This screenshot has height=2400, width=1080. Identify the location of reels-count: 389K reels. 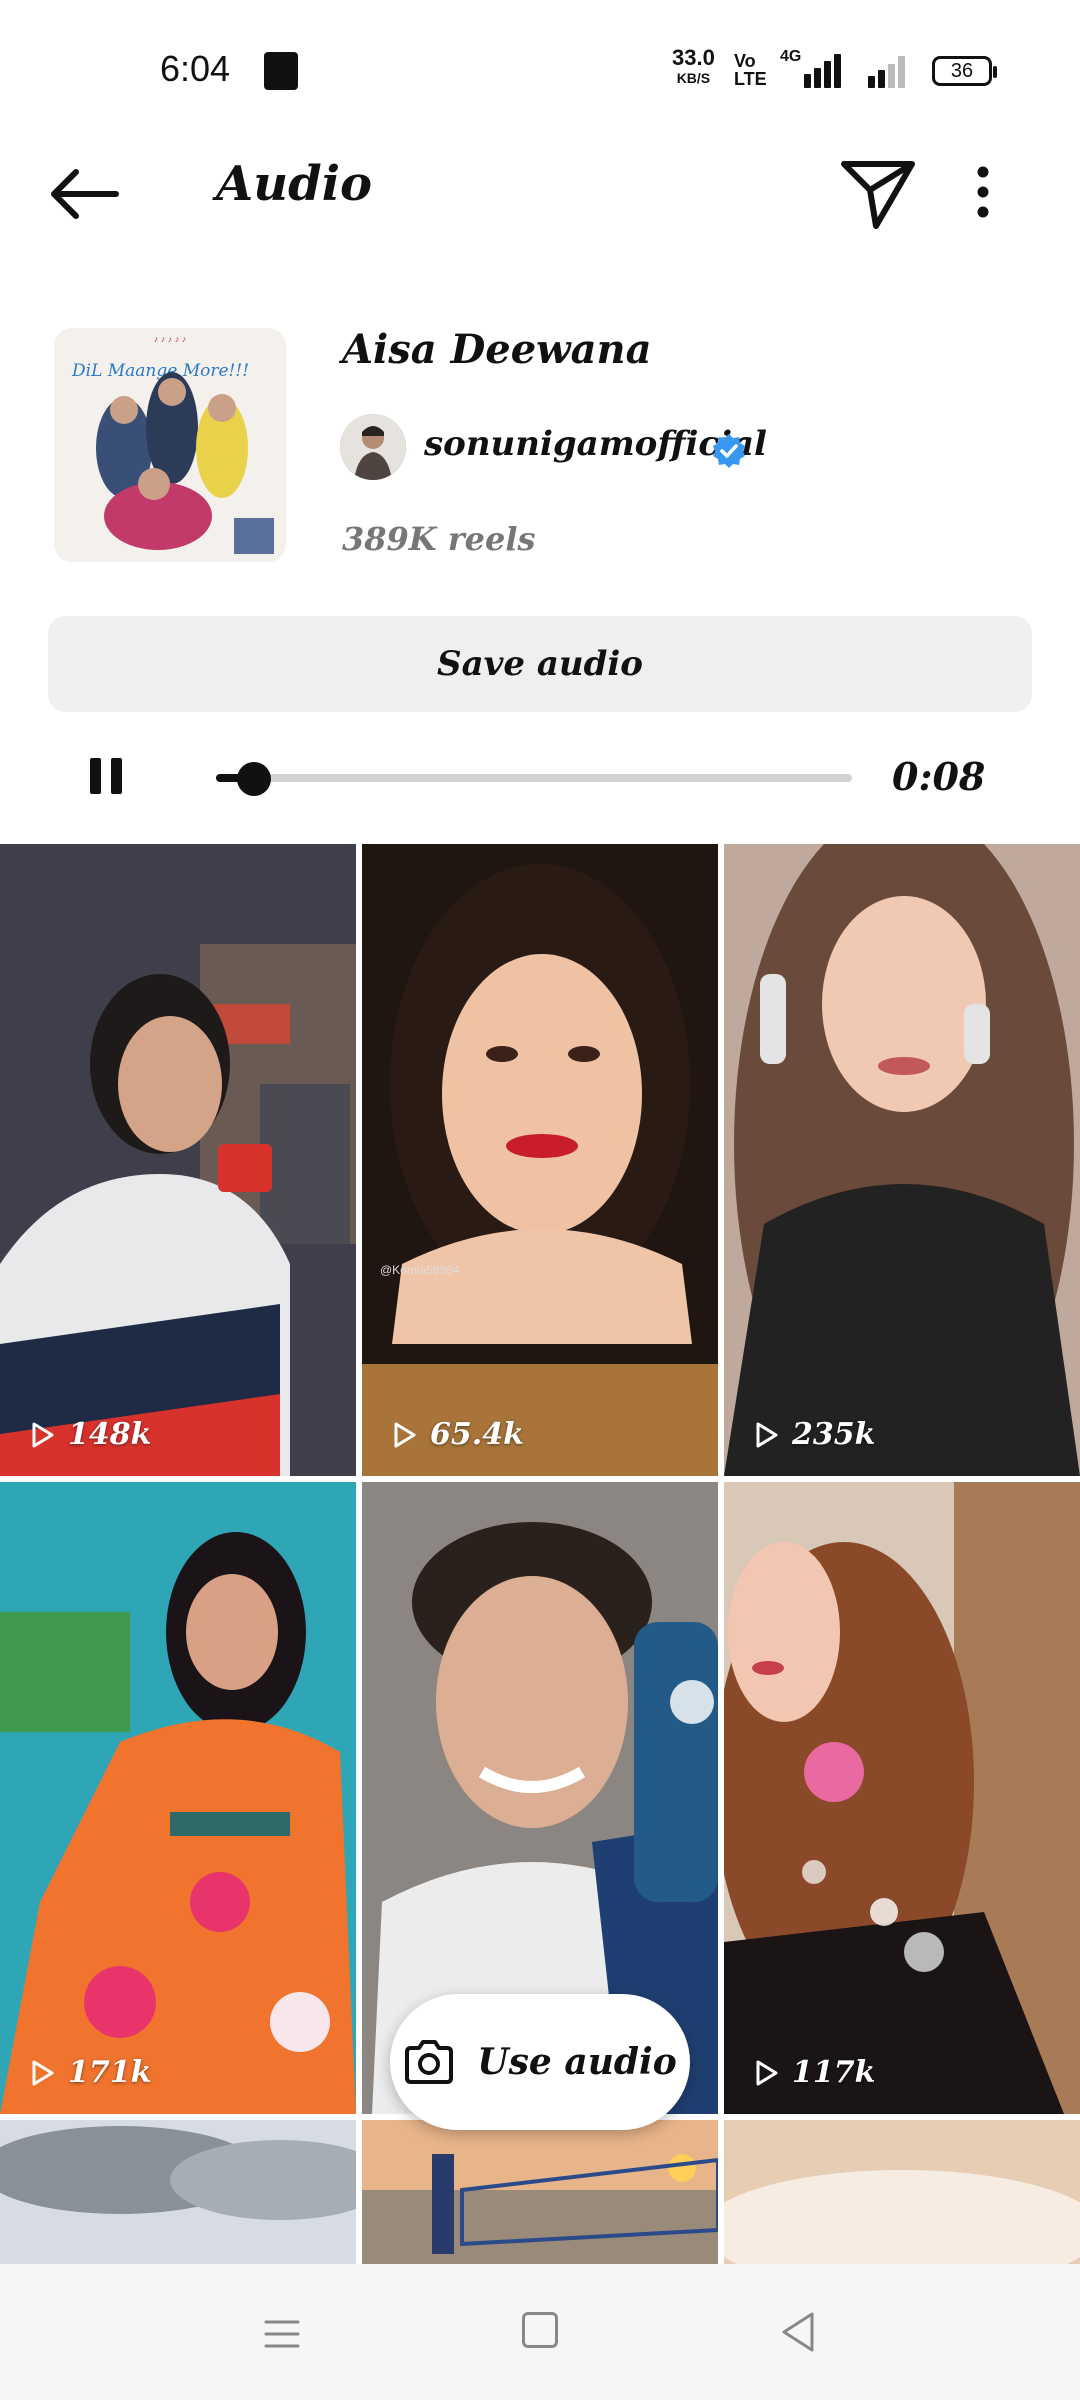
(439, 539).